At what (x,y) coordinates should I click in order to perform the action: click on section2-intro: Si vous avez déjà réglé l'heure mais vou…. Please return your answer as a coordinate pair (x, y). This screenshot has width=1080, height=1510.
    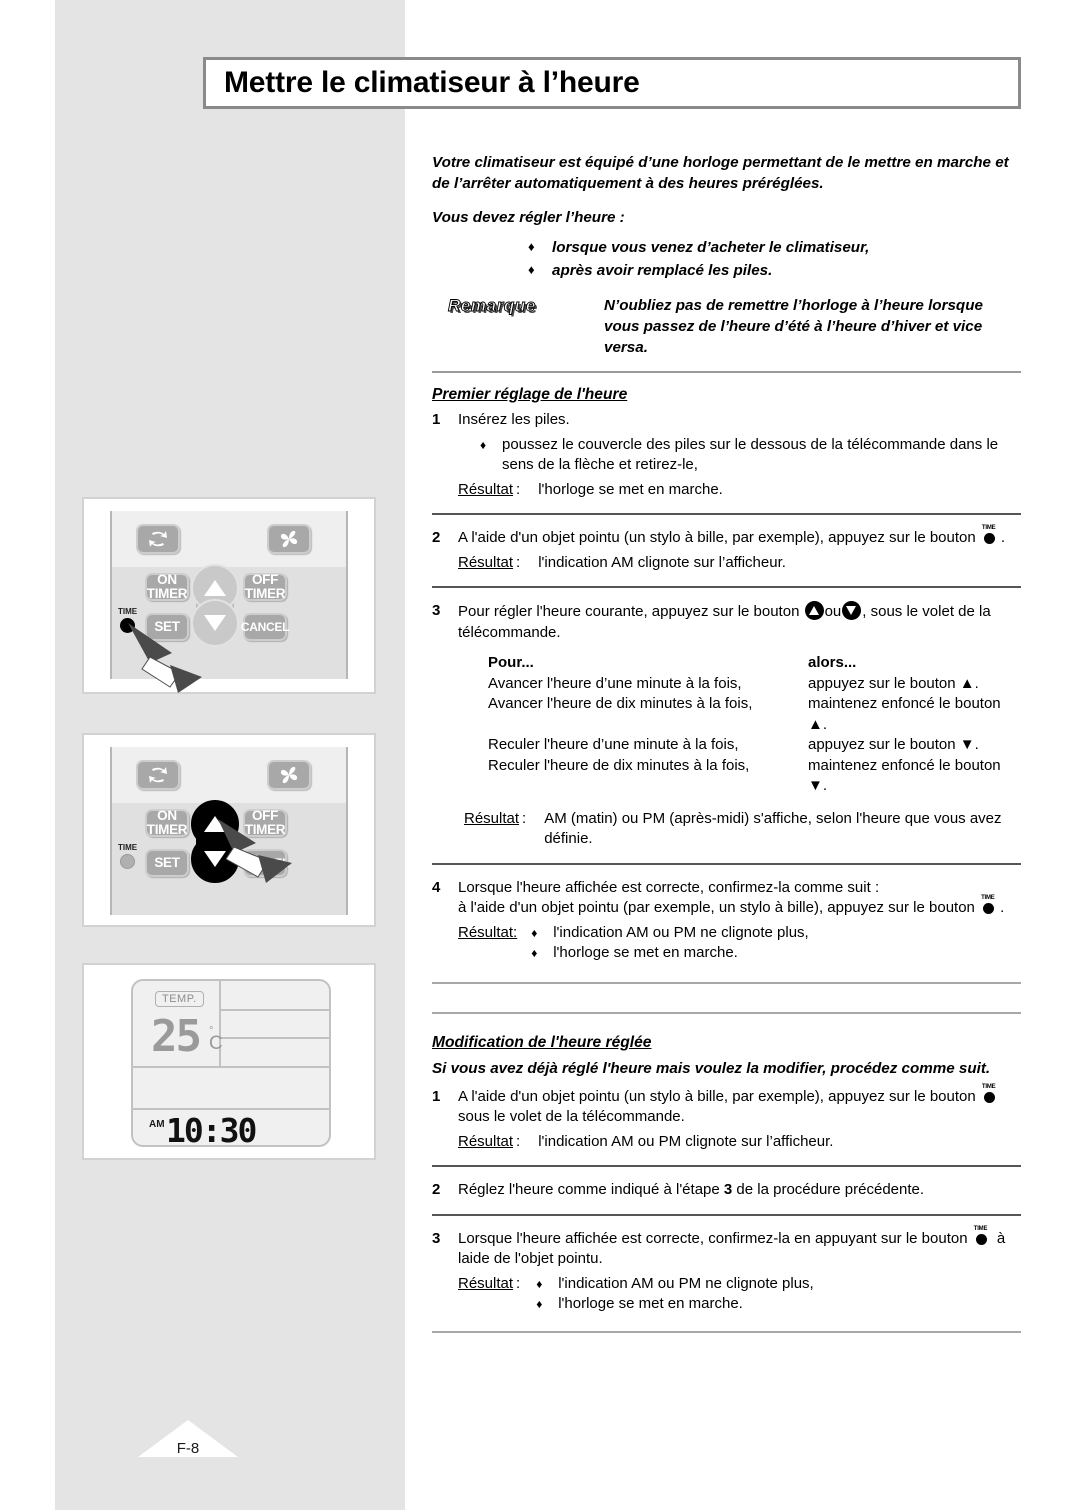
    Looking at the image, I should click on (711, 1068).